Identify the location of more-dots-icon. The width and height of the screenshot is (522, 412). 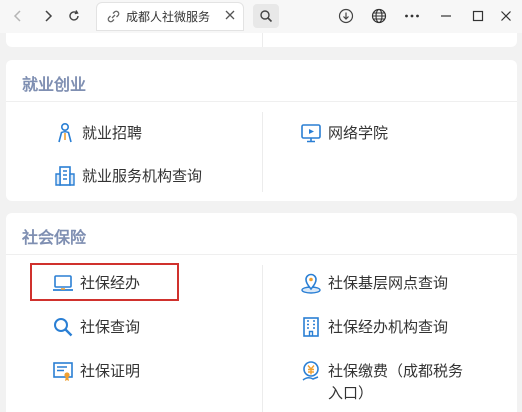
(412, 16).